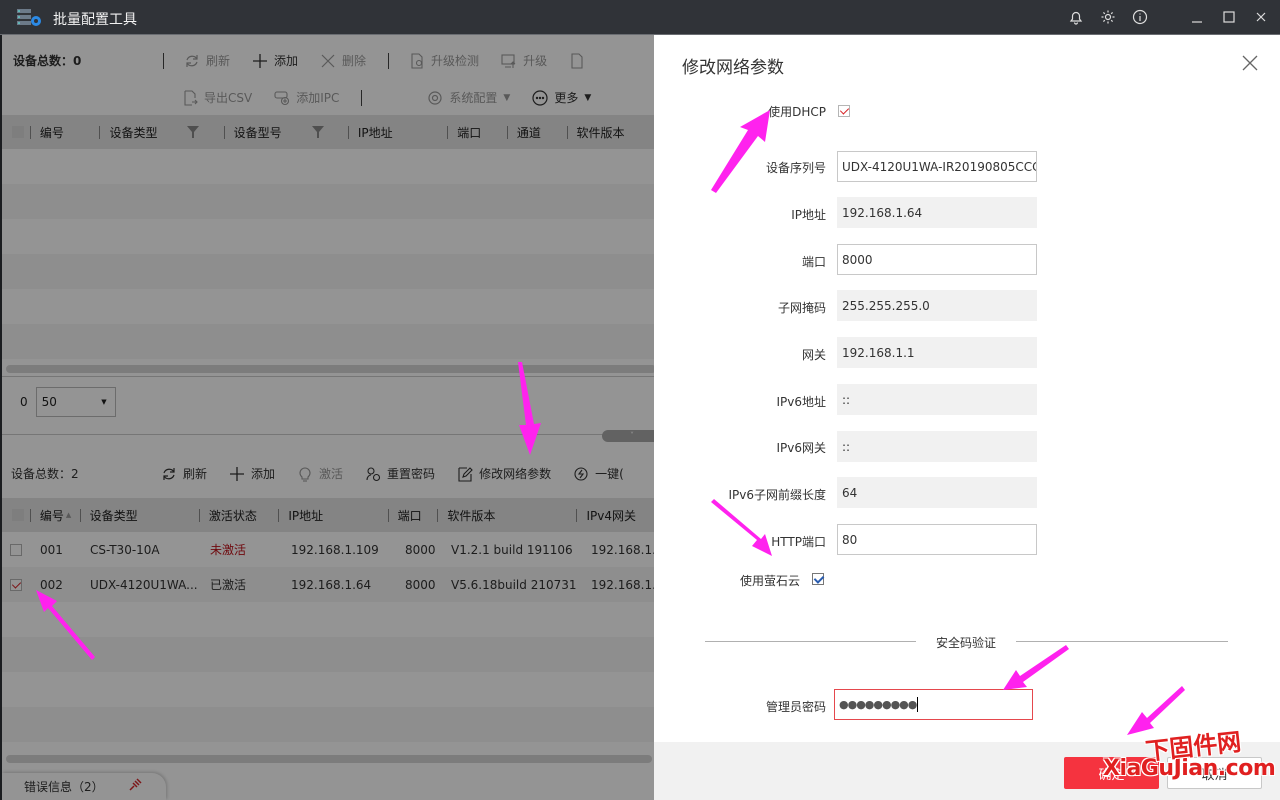 The image size is (1280, 800). What do you see at coordinates (64, 132) in the screenshot?
I see `column-header: 编号` at bounding box center [64, 132].